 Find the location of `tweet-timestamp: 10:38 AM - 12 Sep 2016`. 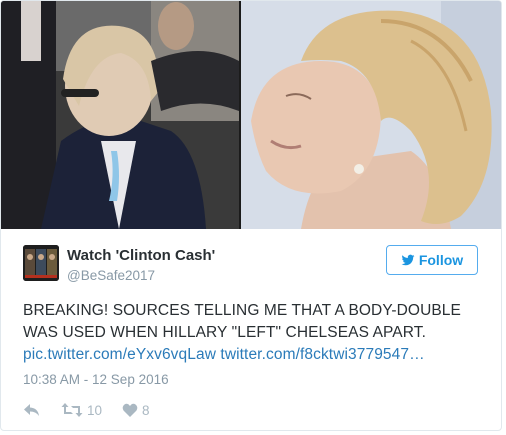

tweet-timestamp: 10:38 AM - 12 Sep 2016 is located at coordinates (96, 379).